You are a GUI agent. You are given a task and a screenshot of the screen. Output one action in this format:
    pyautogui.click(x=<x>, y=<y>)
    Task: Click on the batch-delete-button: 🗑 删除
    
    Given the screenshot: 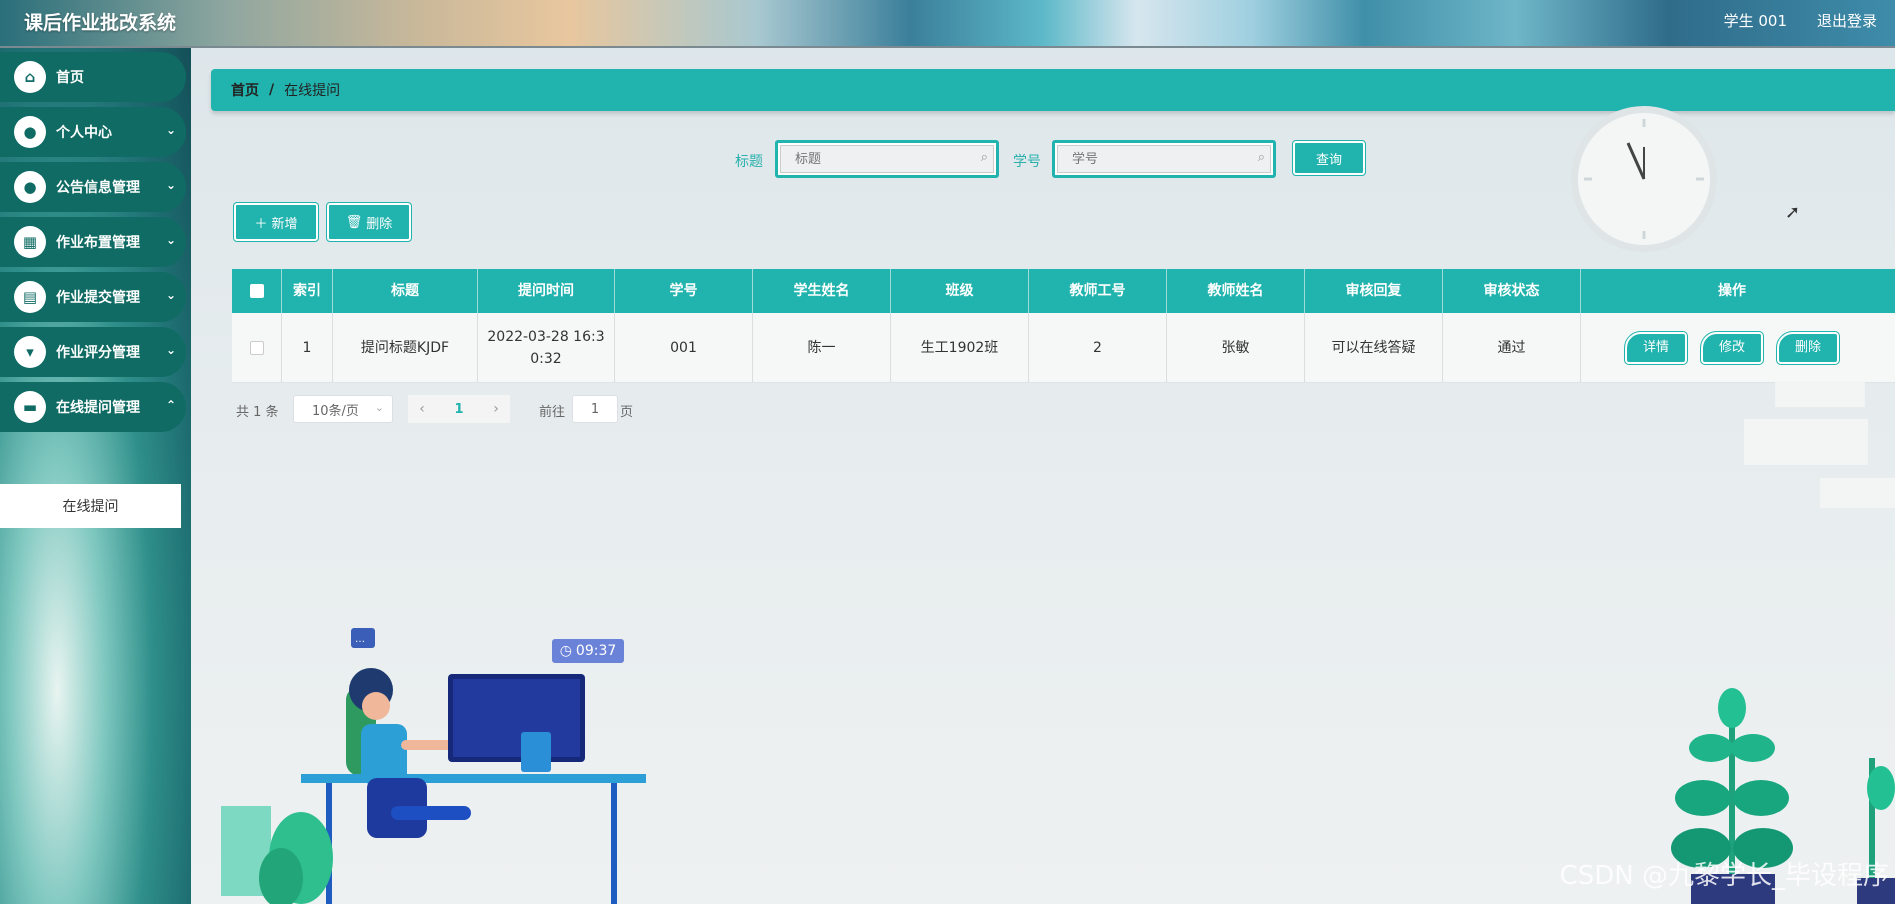 What is the action you would take?
    pyautogui.click(x=369, y=222)
    